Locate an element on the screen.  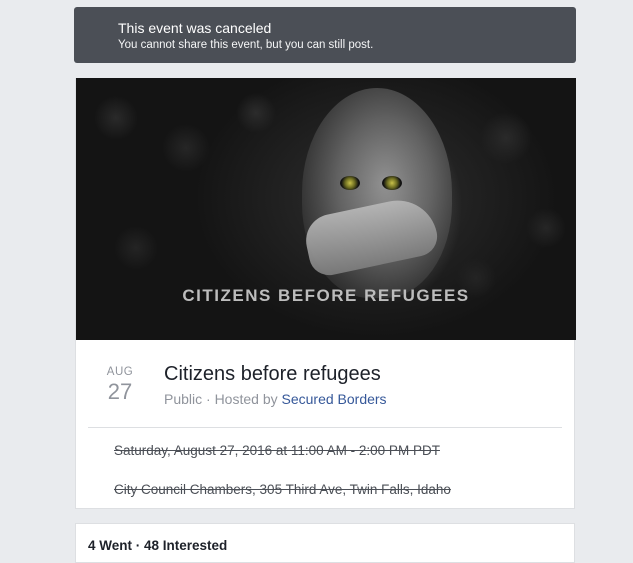
cover-left-eye is located at coordinates (350, 183).